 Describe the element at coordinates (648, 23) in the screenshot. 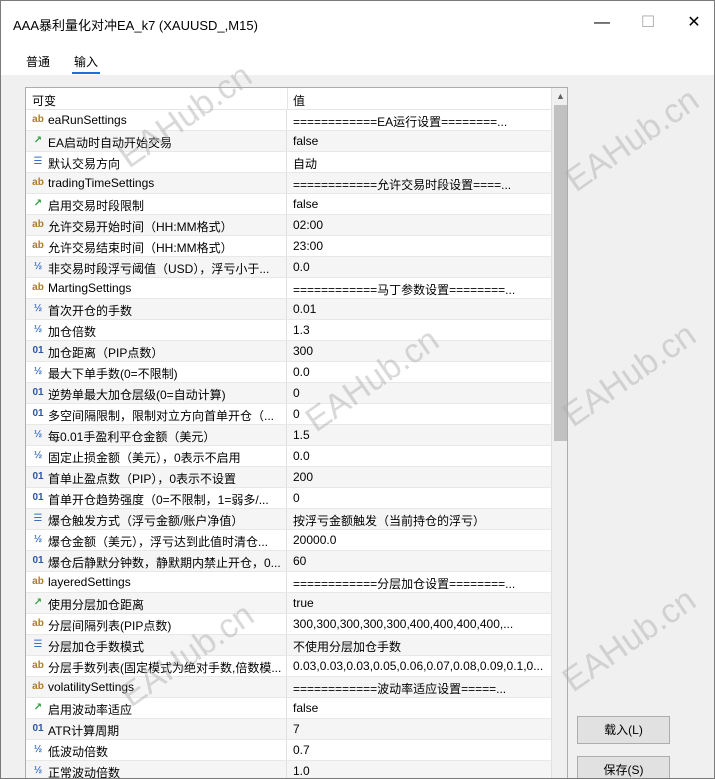

I see `maximize-button: ☐` at that location.